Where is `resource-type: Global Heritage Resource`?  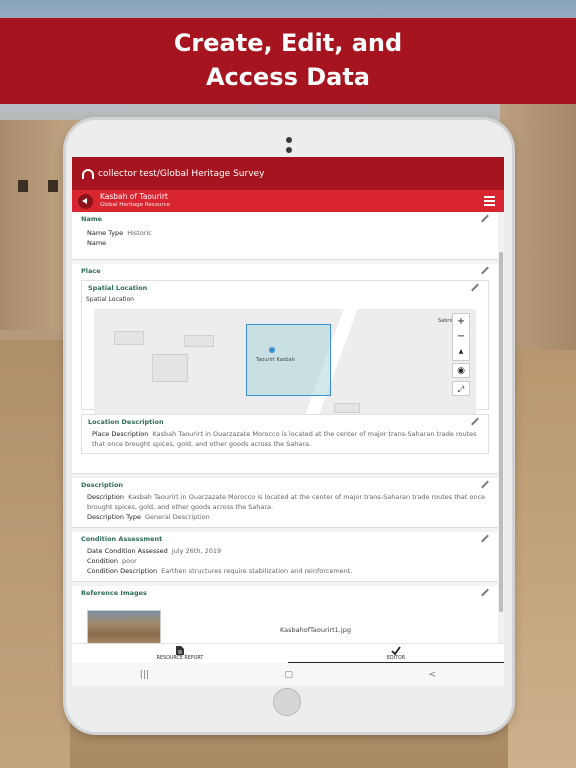 resource-type: Global Heritage Resource is located at coordinates (135, 205).